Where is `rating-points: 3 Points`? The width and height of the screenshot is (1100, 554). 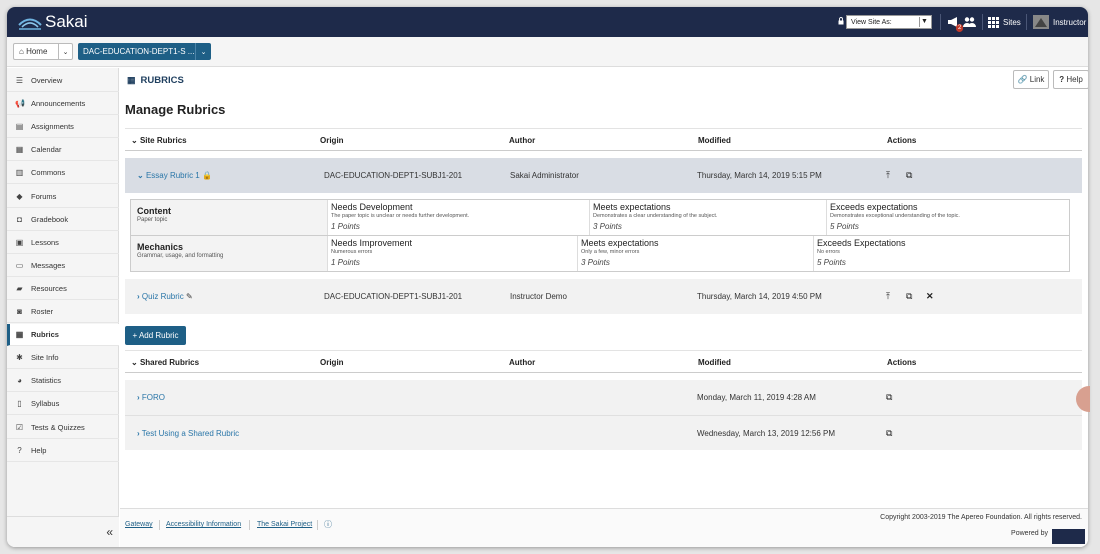
rating-points: 3 Points is located at coordinates (607, 226).